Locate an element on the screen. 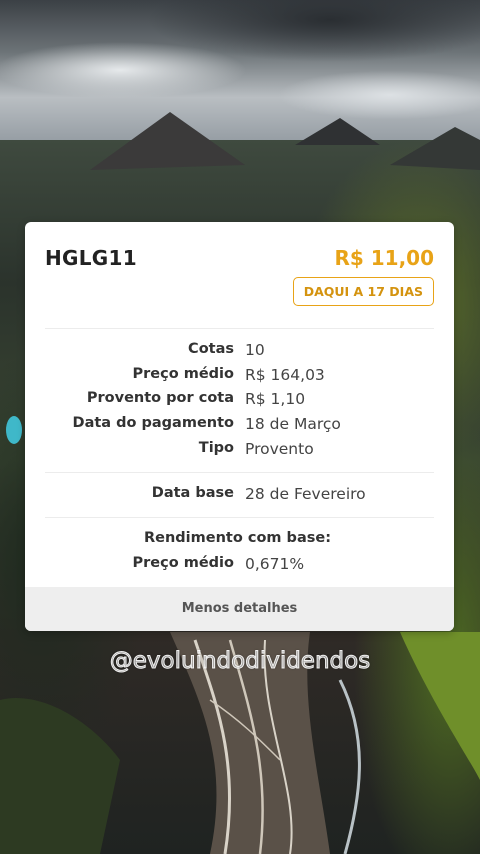 This screenshot has height=854, width=480. detail-value: 28 de Fevereiro is located at coordinates (305, 494).